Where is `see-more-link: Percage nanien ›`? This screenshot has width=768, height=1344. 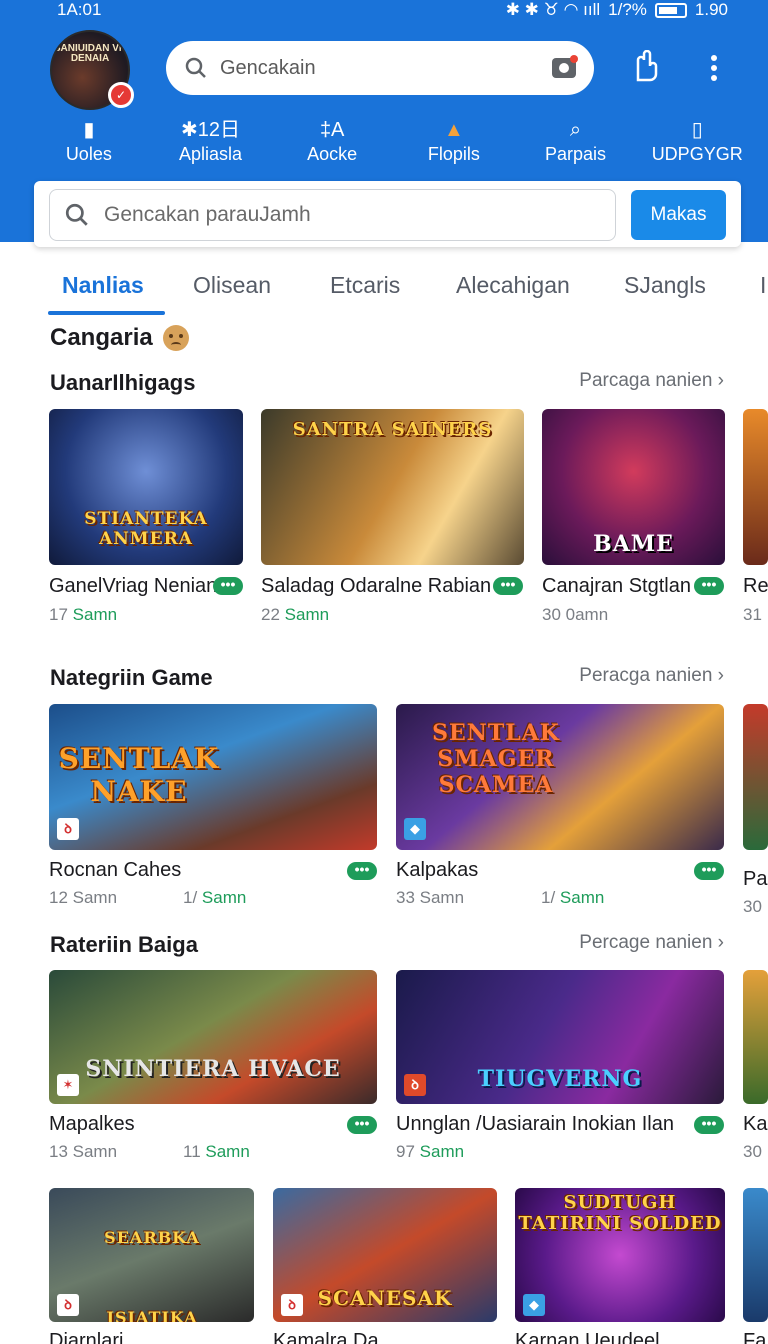 see-more-link: Percage nanien › is located at coordinates (651, 943).